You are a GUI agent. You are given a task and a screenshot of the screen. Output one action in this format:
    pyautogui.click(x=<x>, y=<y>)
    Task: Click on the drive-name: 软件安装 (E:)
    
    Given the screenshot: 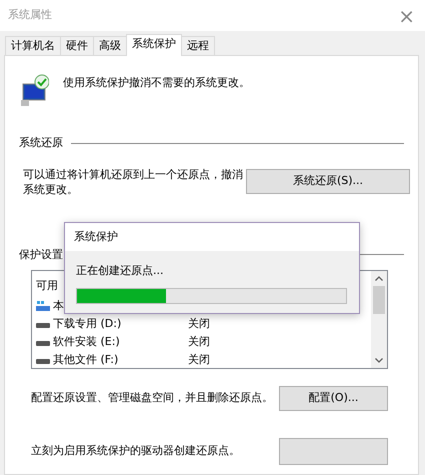 What is the action you would take?
    pyautogui.click(x=120, y=342)
    